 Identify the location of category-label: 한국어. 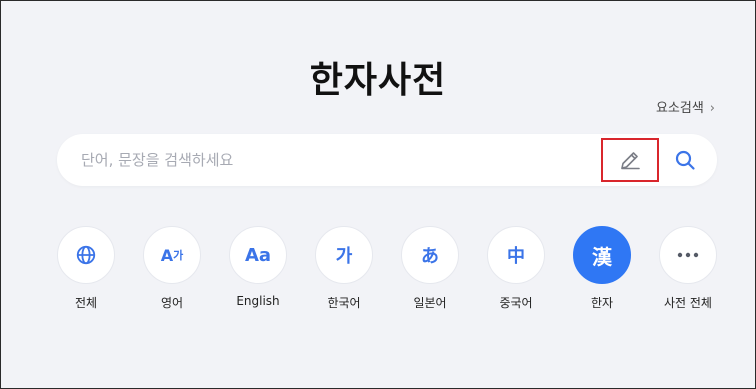
(344, 303).